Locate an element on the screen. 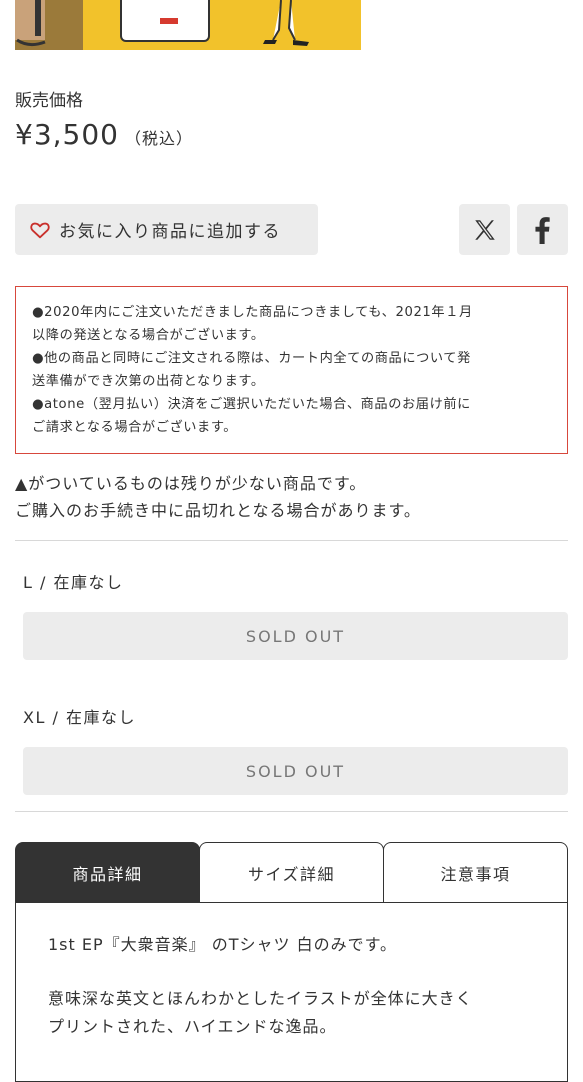 This screenshot has width=583, height=1082. illustration-figure is located at coordinates (30, 23).